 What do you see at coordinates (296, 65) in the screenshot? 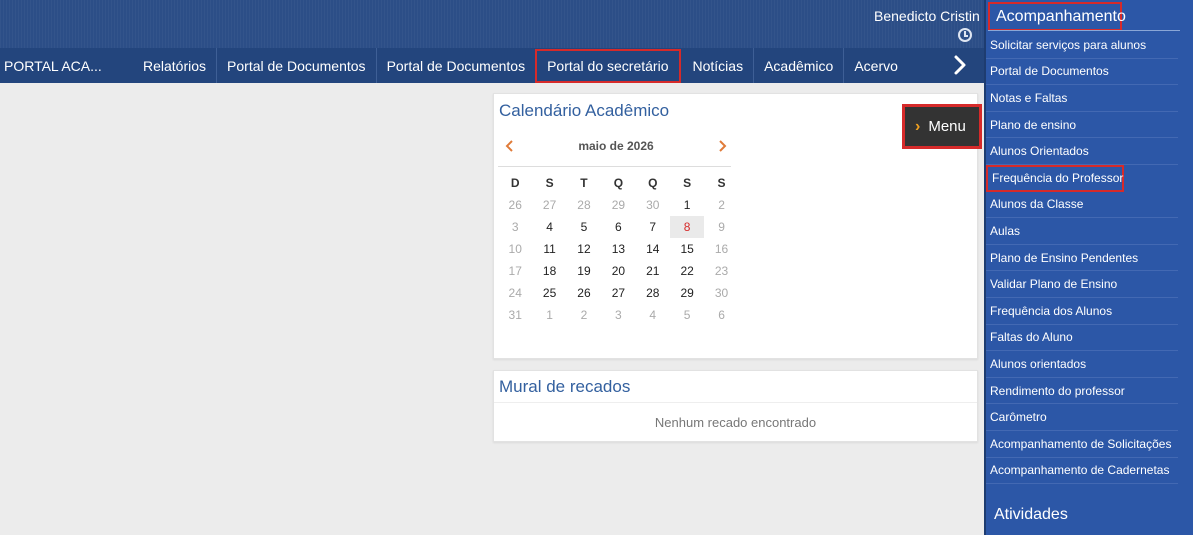
I see `nav-item-portal-documentos-1: Portal de Documentos` at bounding box center [296, 65].